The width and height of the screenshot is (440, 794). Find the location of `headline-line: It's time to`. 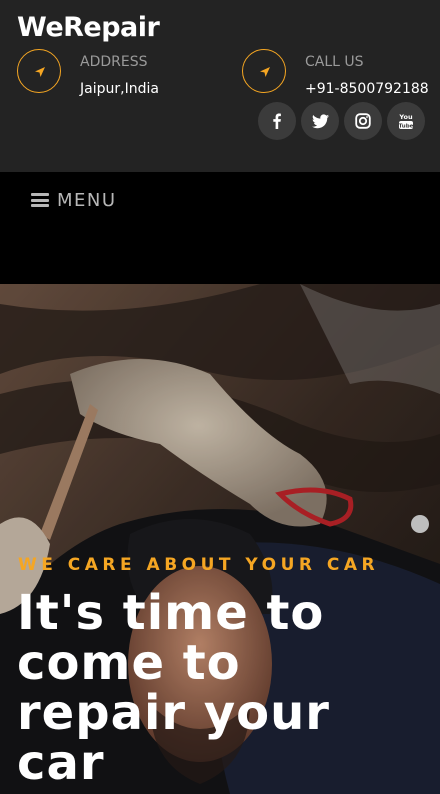

headline-line: It's time to is located at coordinates (171, 613).